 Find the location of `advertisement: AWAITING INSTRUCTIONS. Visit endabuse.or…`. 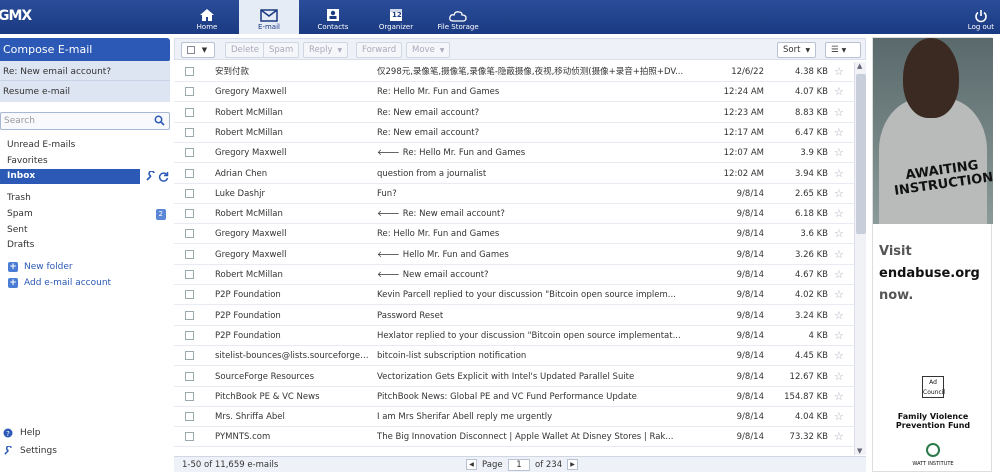

advertisement: AWAITING INSTRUCTIONS. Visit endabuse.or… is located at coordinates (932, 254).